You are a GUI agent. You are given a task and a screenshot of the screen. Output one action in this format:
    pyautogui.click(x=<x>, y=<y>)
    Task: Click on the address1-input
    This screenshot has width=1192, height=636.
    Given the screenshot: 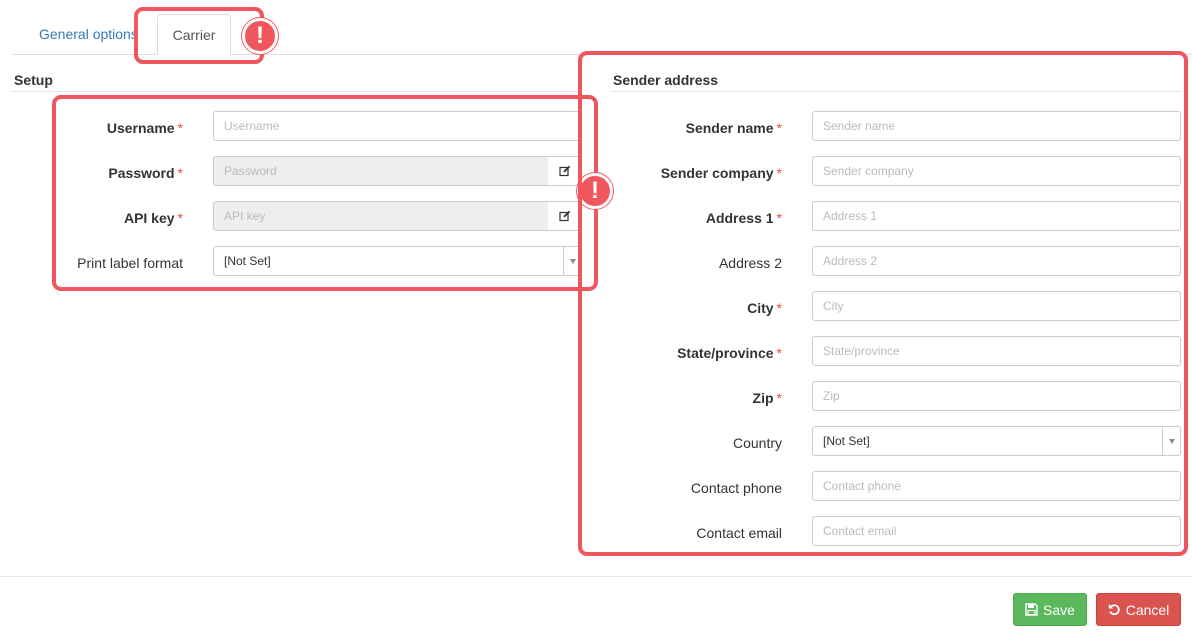 What is the action you would take?
    pyautogui.click(x=996, y=216)
    